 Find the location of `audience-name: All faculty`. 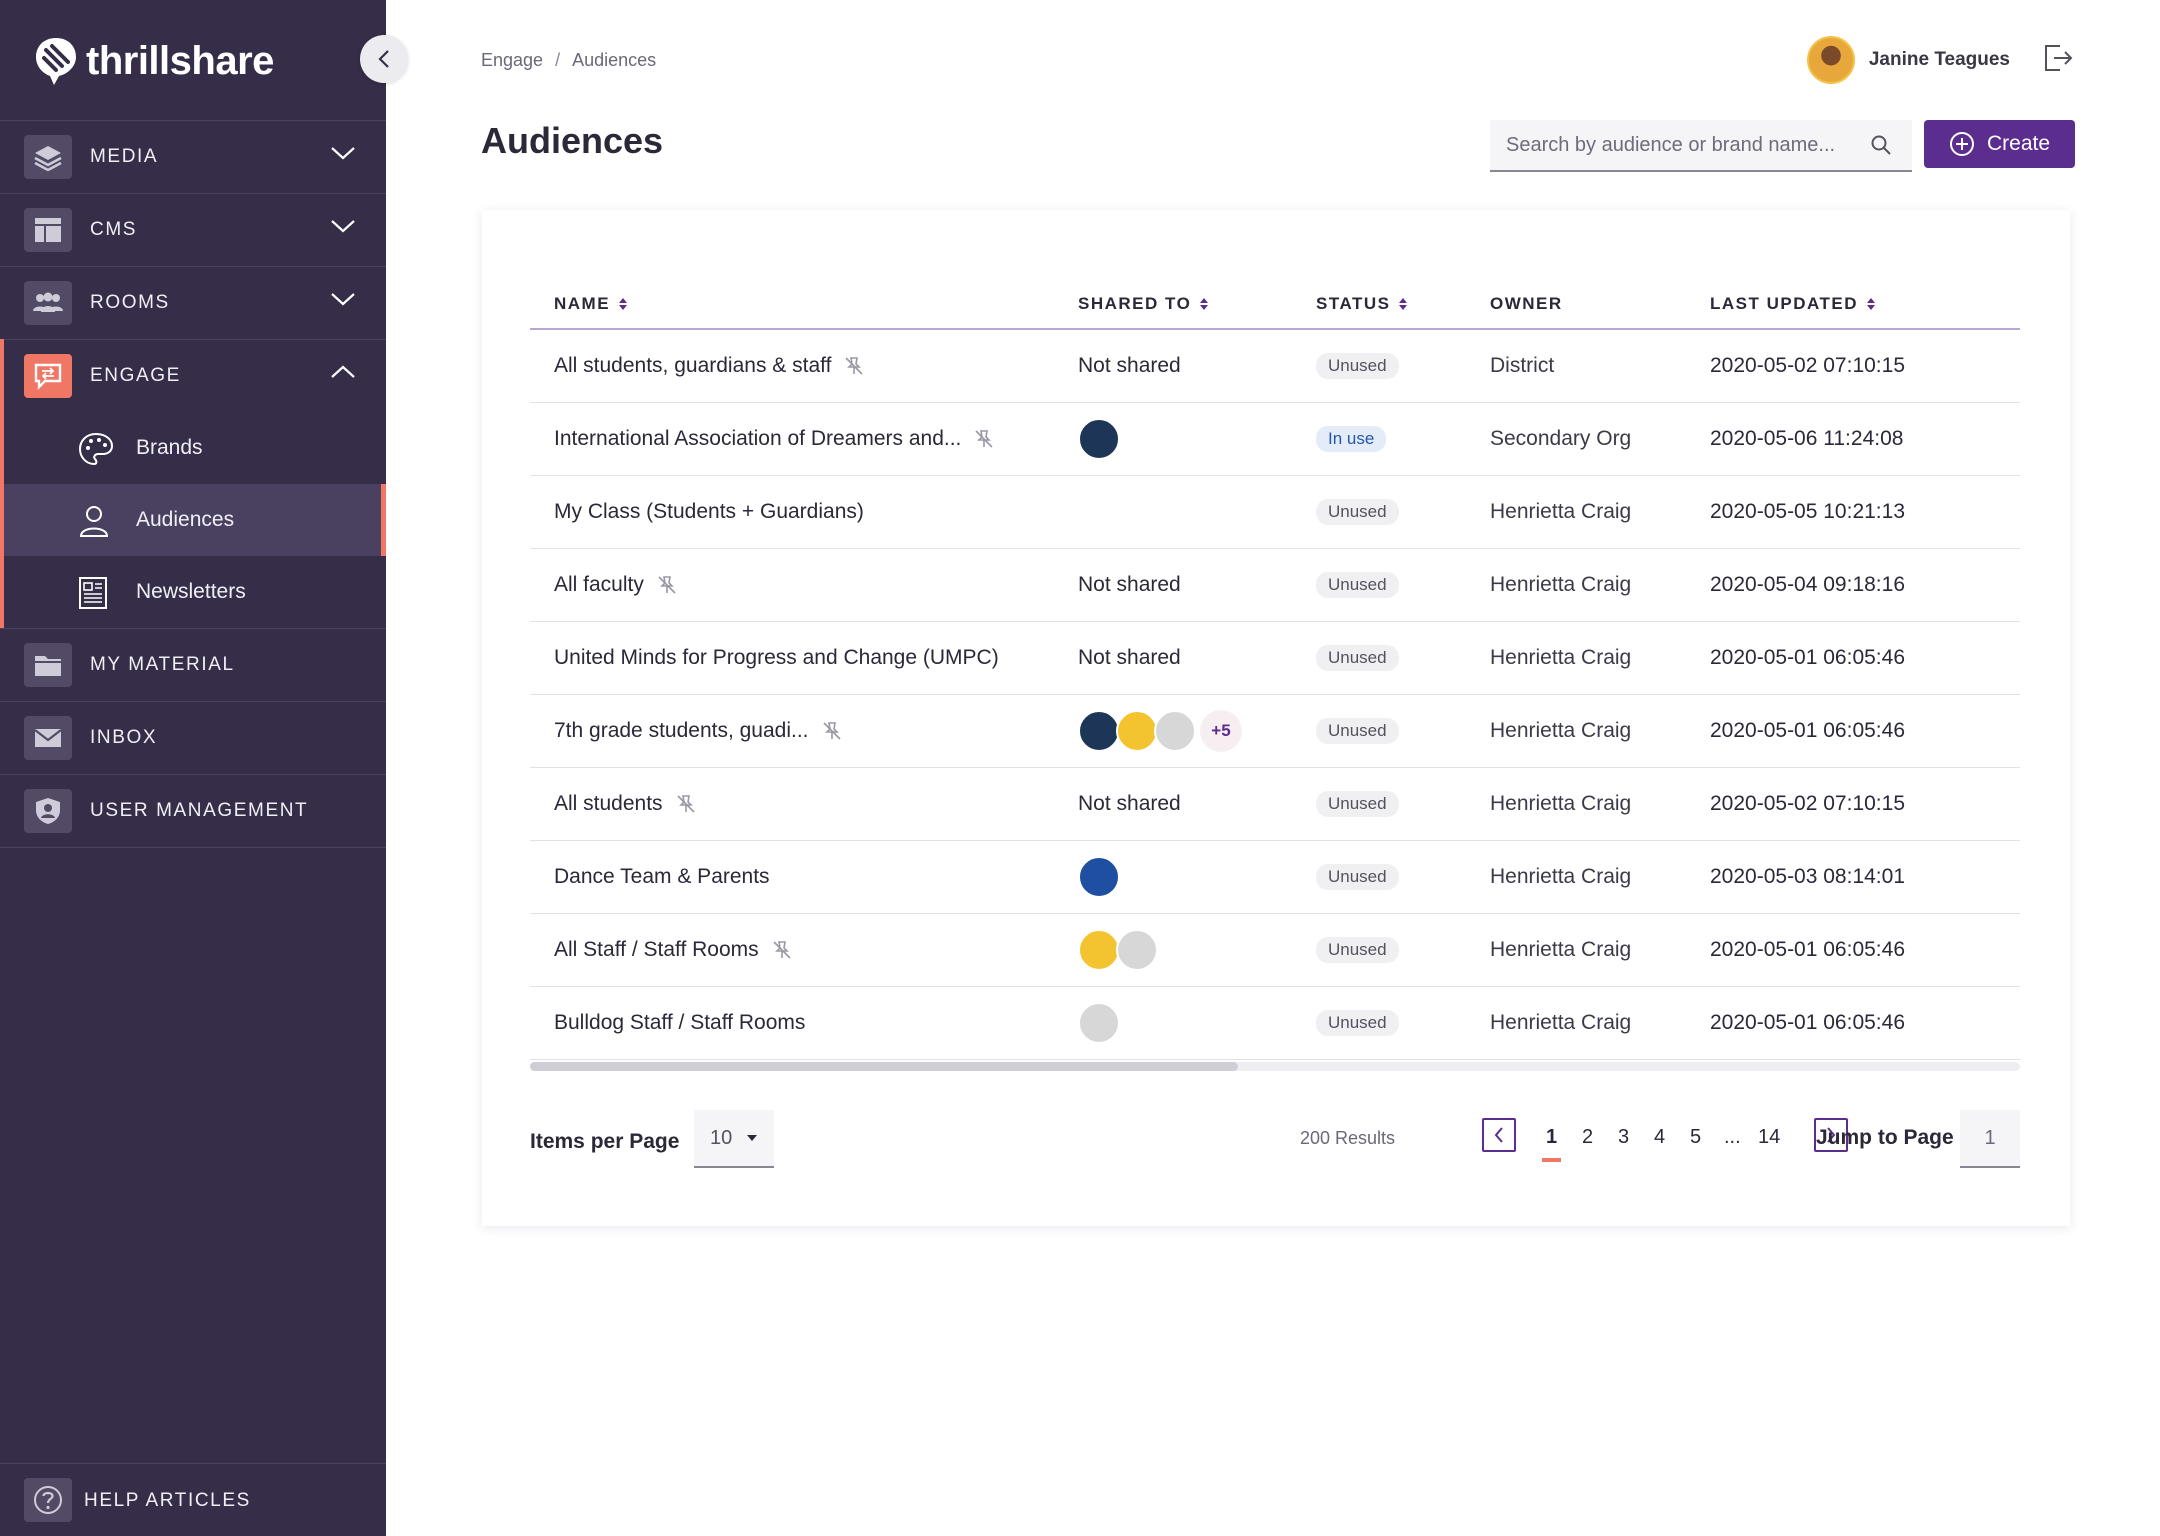

audience-name: All faculty is located at coordinates (599, 585).